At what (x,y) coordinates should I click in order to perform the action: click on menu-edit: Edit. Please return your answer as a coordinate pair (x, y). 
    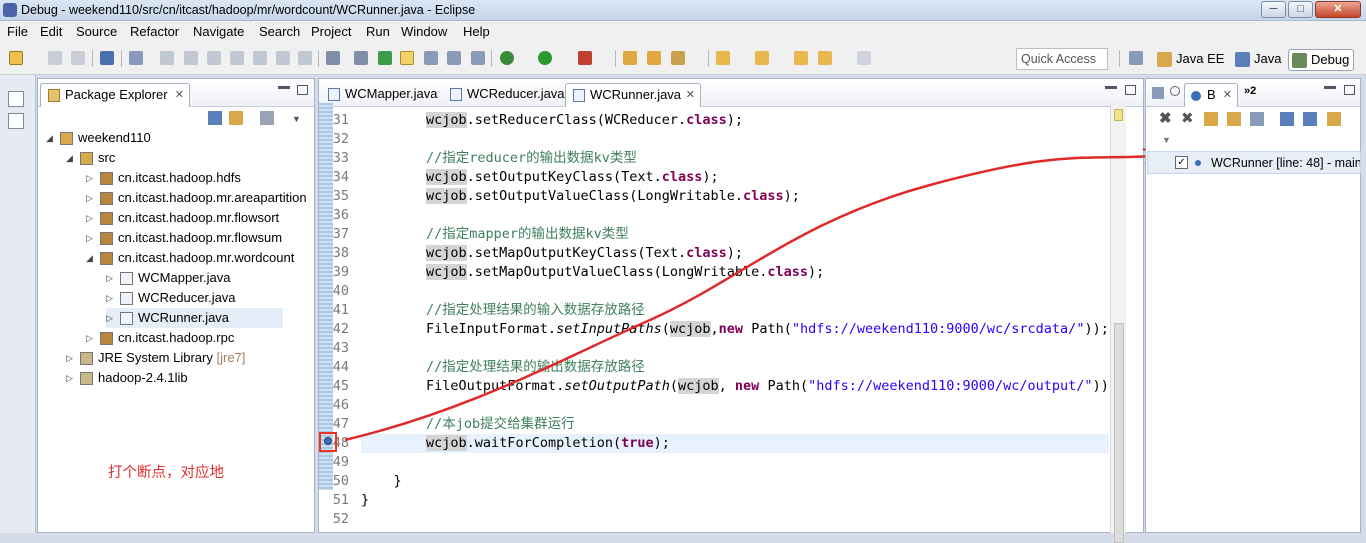
    Looking at the image, I should click on (51, 31).